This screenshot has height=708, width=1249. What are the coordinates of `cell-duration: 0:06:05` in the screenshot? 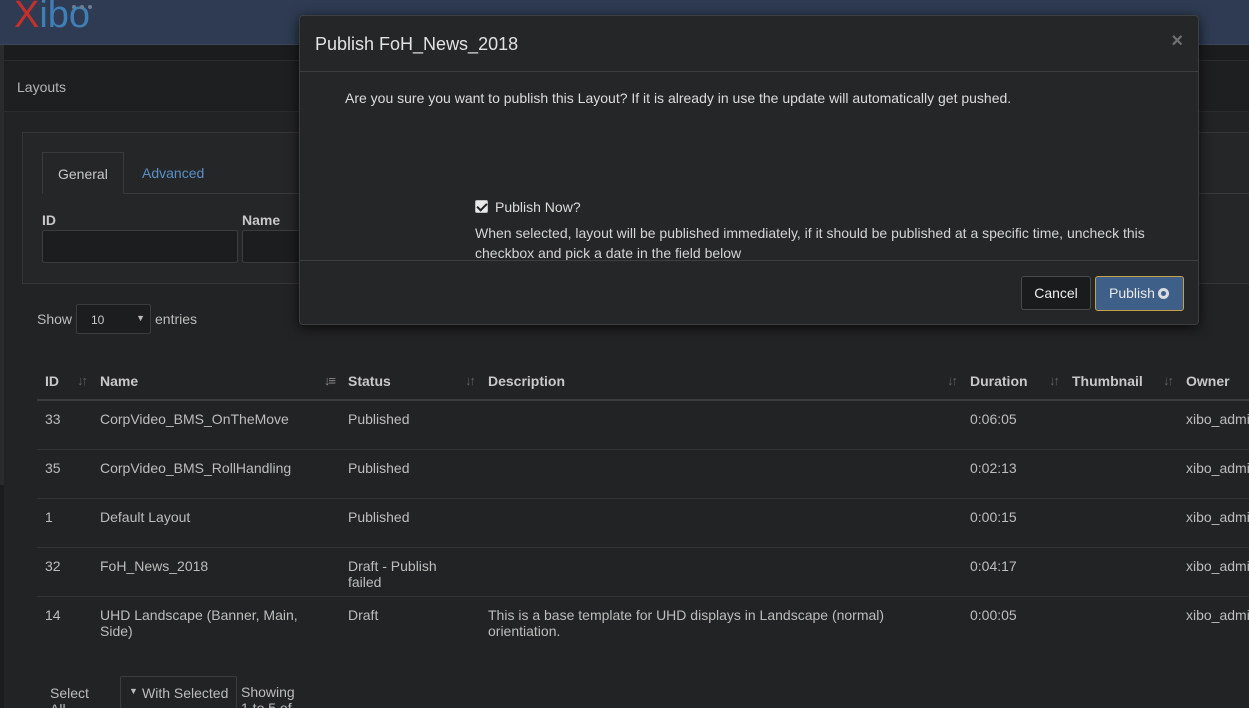 It's located at (993, 419).